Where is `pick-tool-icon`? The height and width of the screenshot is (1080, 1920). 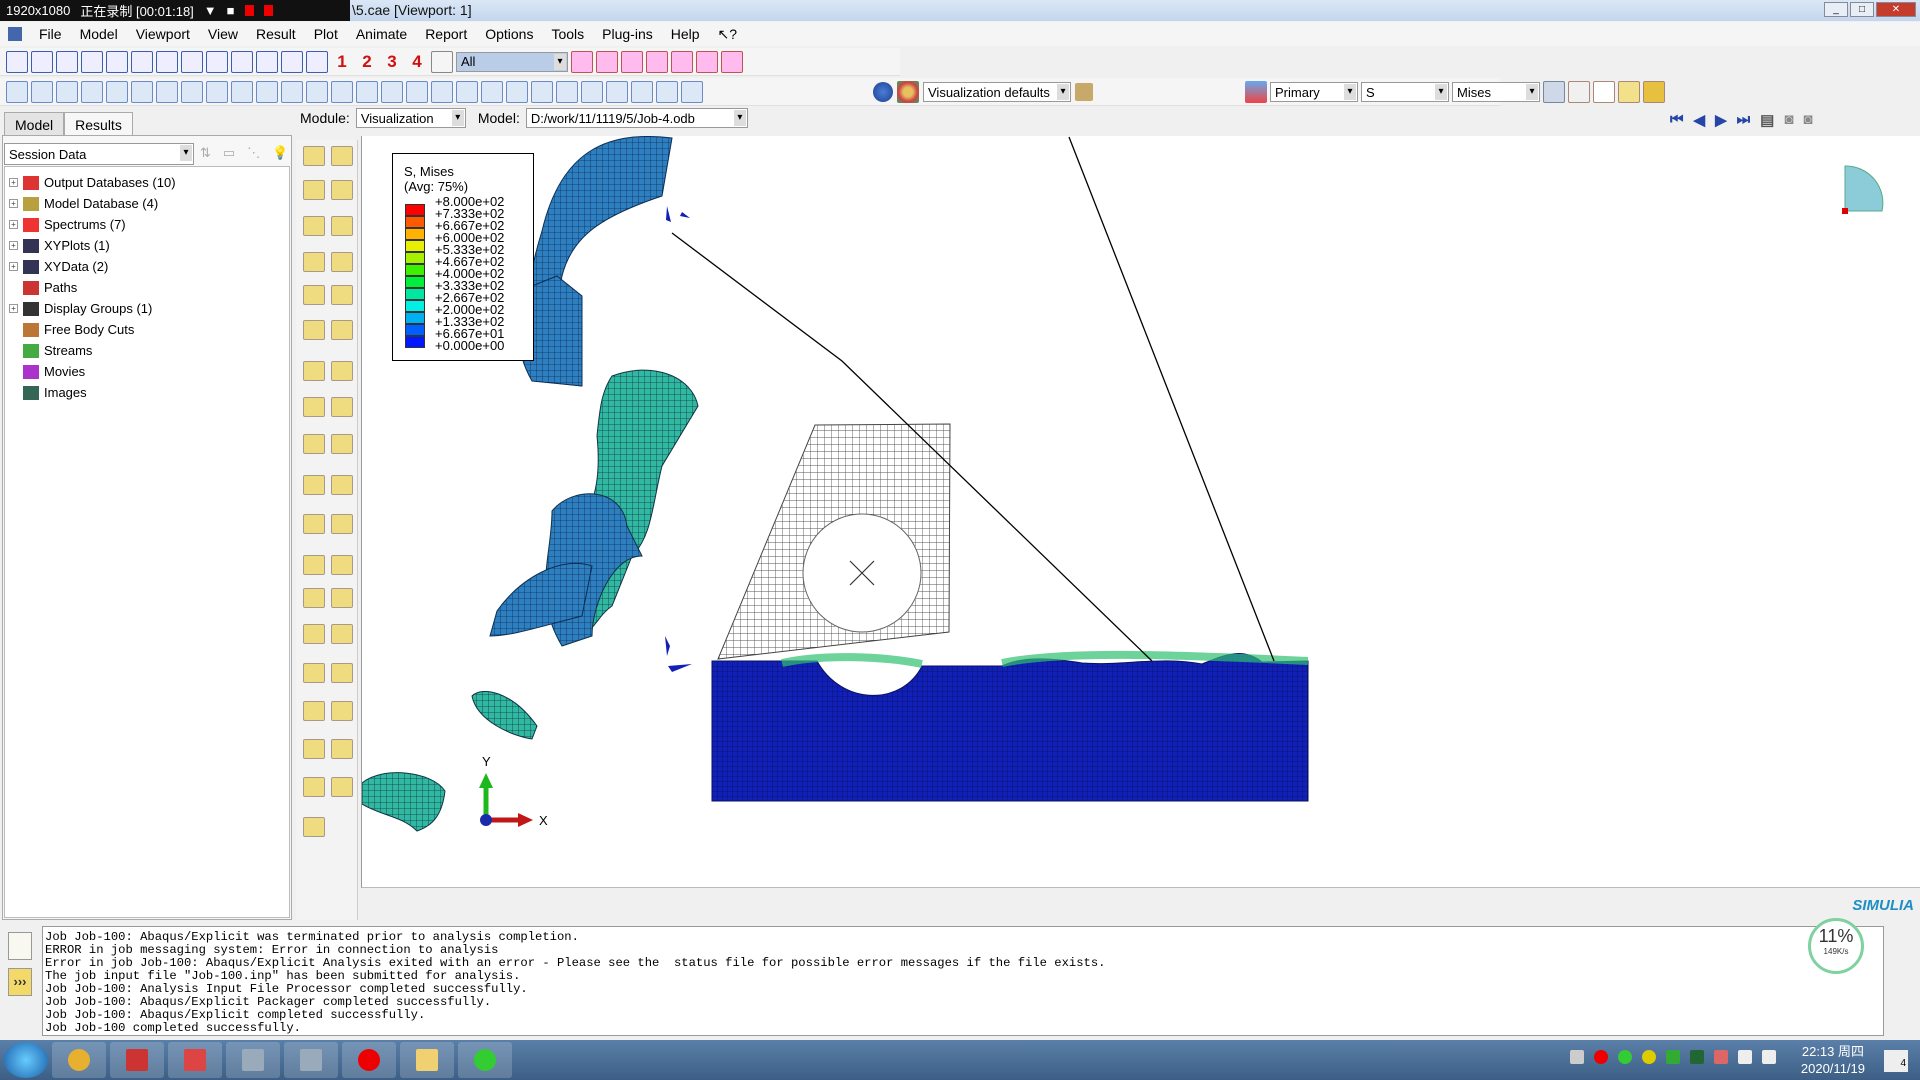
pick-tool-icon is located at coordinates (392, 91).